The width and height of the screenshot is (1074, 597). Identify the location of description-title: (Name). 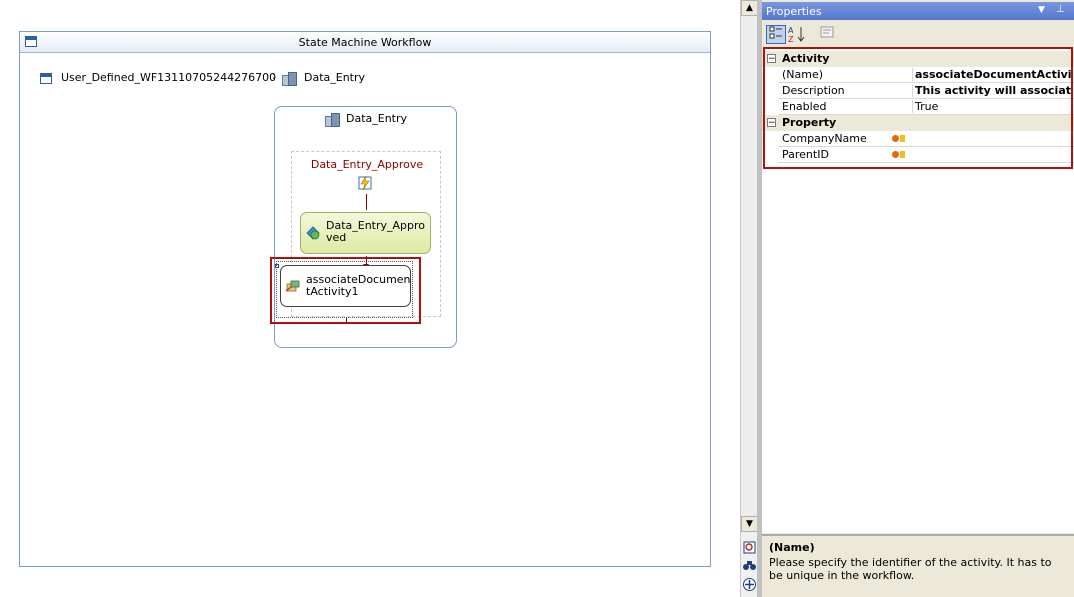
(792, 547).